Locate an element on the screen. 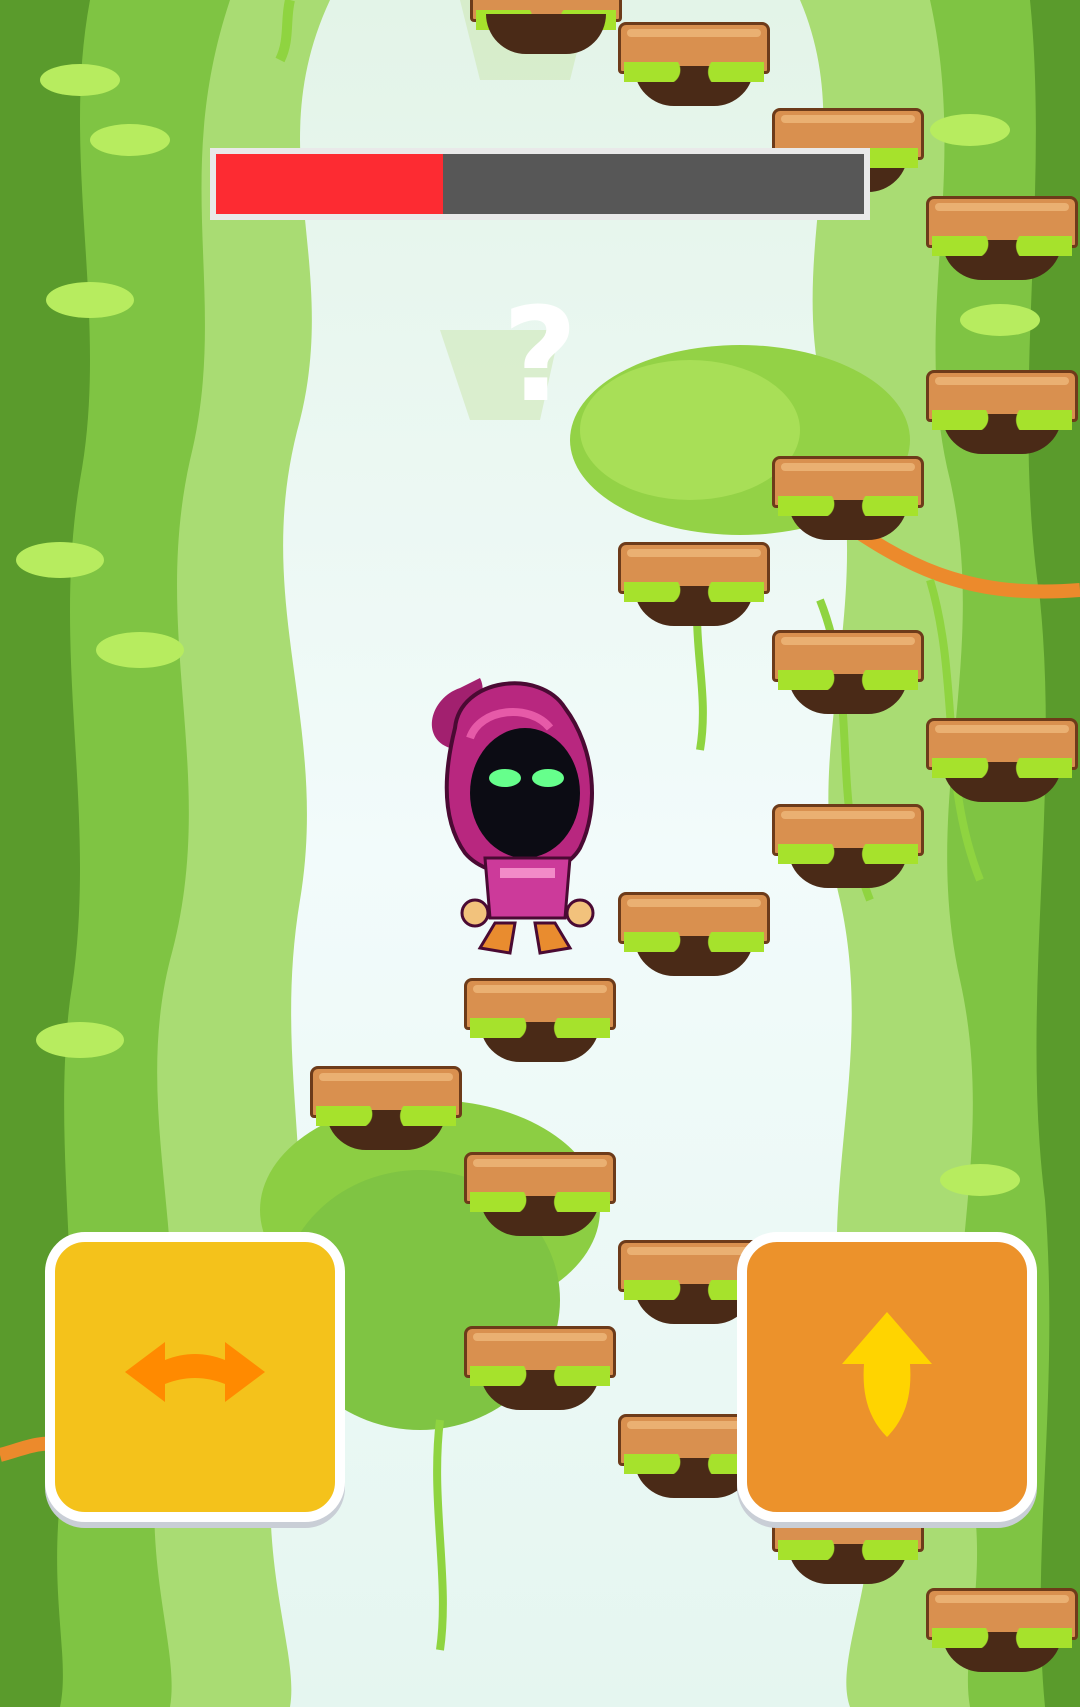 The height and width of the screenshot is (1707, 1080). timer-fill is located at coordinates (329, 184).